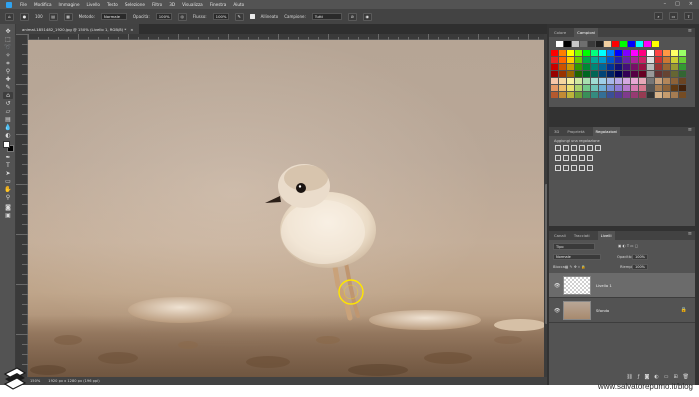  What do you see at coordinates (131, 29) in the screenshot?
I see `document-tab-close-icon: ×` at bounding box center [131, 29].